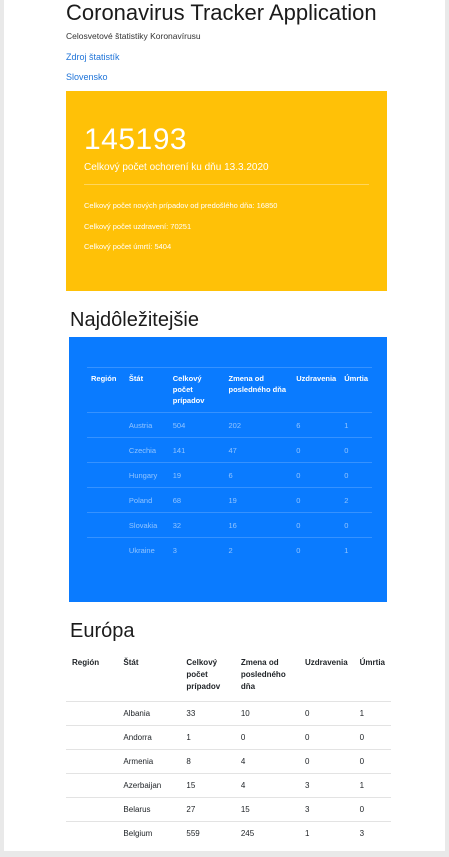 This screenshot has width=449, height=857. I want to click on table-row: Azerbaijan 15 4 3 1, so click(228, 785).